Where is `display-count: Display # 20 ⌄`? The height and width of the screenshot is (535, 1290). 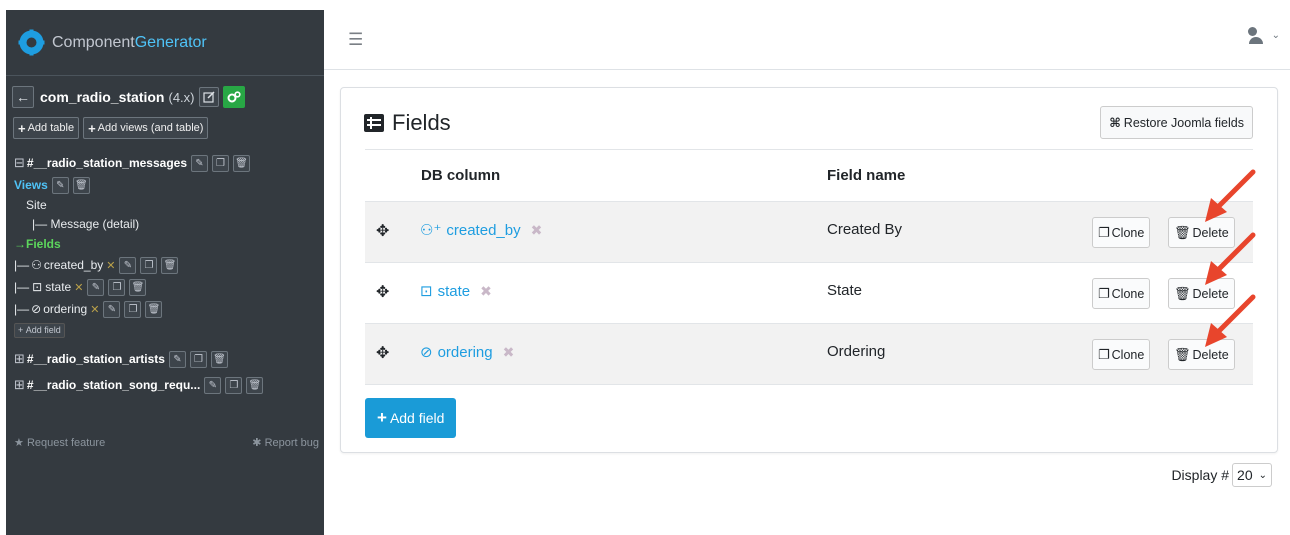 display-count: Display # 20 ⌄ is located at coordinates (1221, 475).